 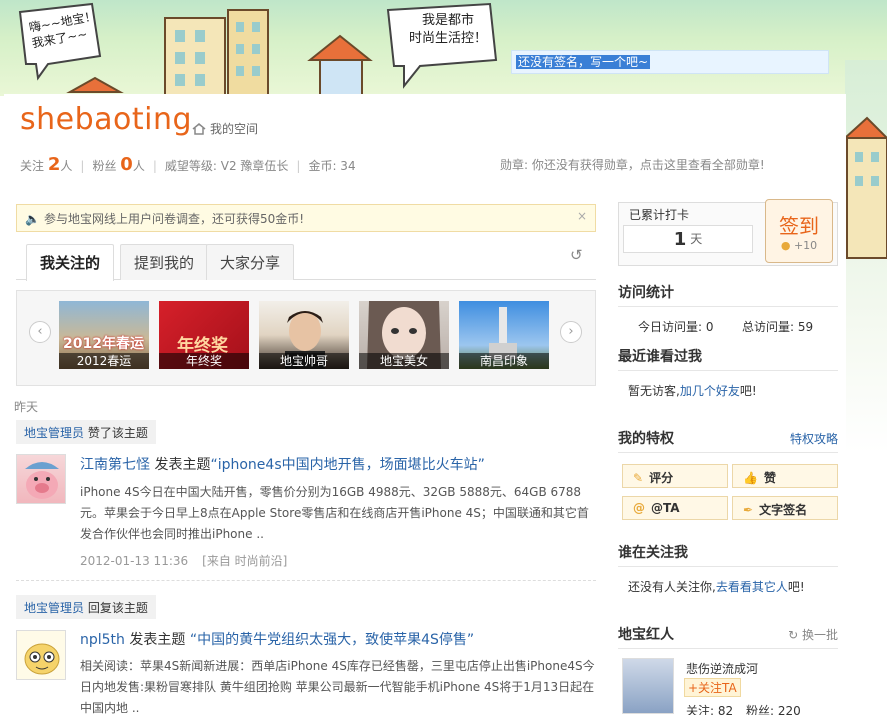 What do you see at coordinates (66, 166) in the screenshot?
I see `follow-unit: 人` at bounding box center [66, 166].